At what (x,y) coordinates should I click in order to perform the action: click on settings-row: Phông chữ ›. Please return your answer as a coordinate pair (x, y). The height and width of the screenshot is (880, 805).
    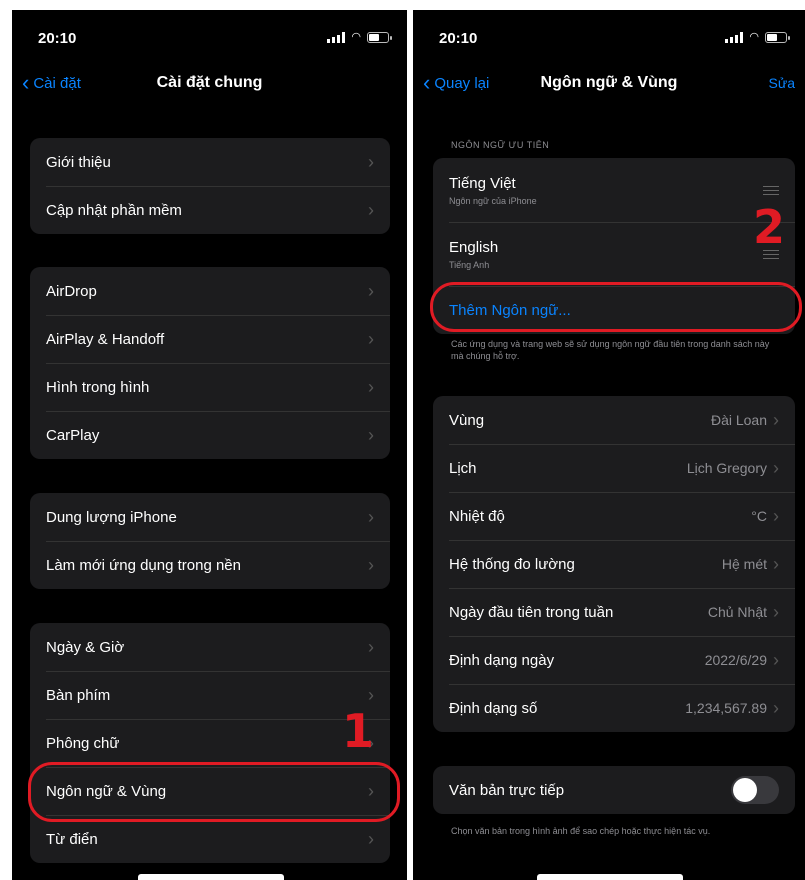
    Looking at the image, I should click on (210, 743).